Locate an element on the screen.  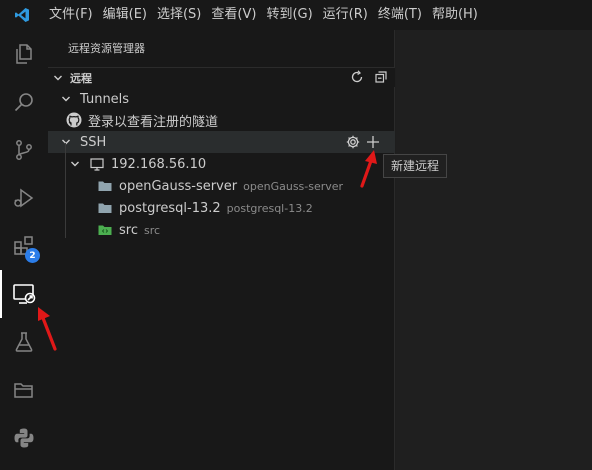
folder-name: openGauss-server is located at coordinates (178, 186).